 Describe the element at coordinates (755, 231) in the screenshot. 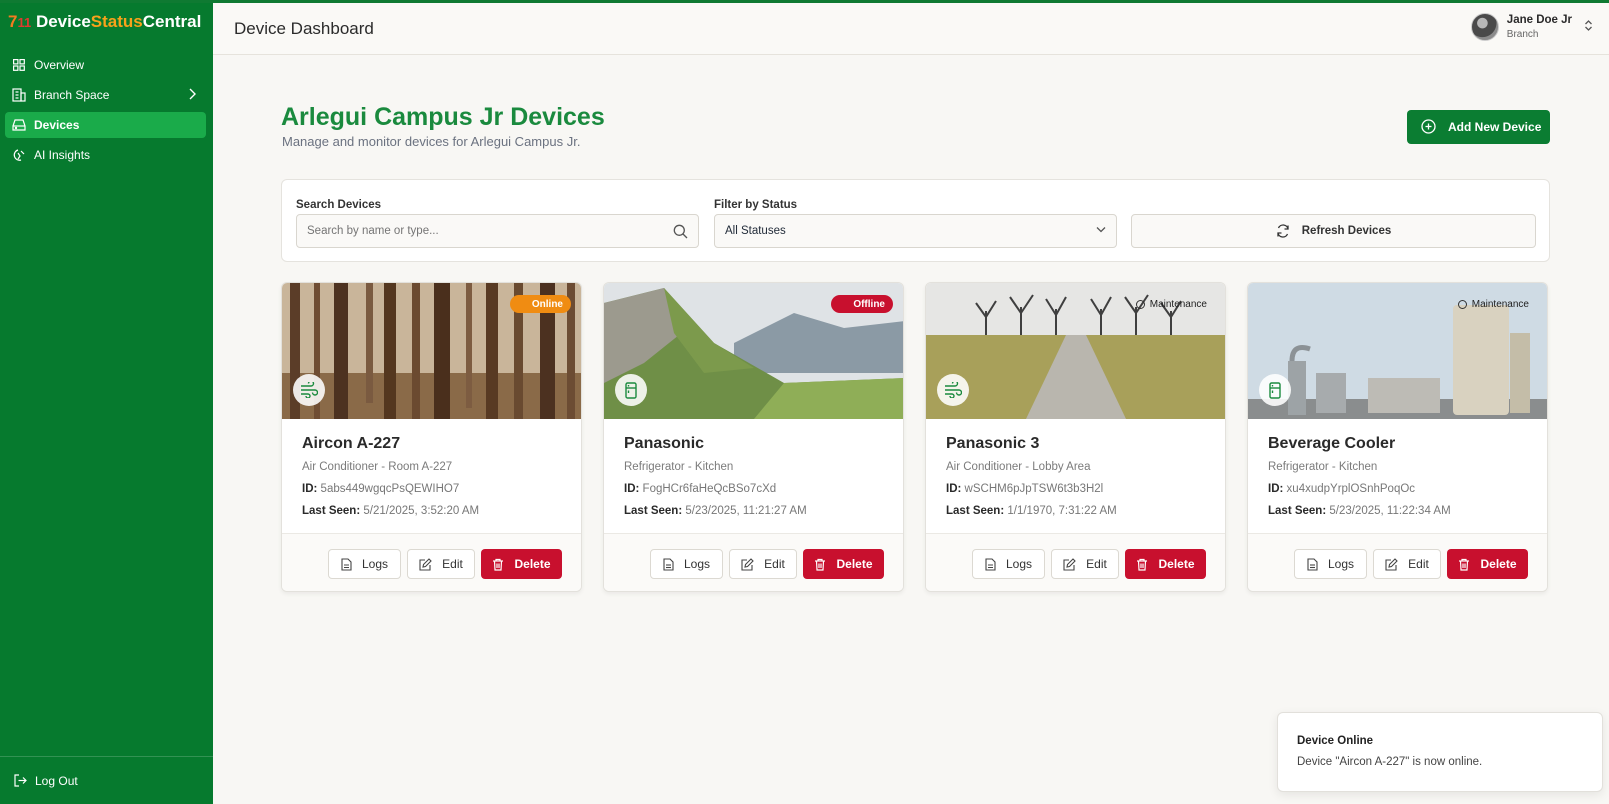

I see `status-filter-value: All Statuses` at that location.